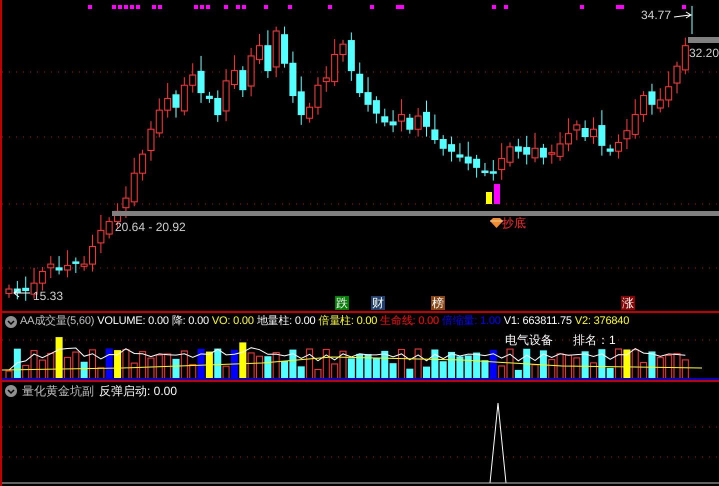  I want to click on sector-name: 电气设备, so click(529, 340).